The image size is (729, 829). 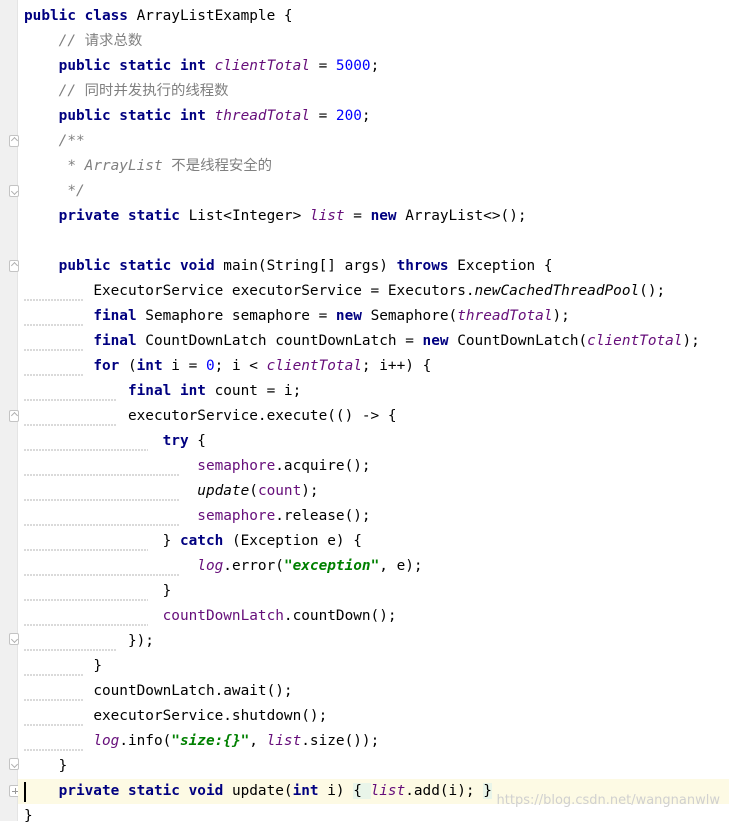 What do you see at coordinates (141, 266) in the screenshot?
I see `code-token: public static void` at bounding box center [141, 266].